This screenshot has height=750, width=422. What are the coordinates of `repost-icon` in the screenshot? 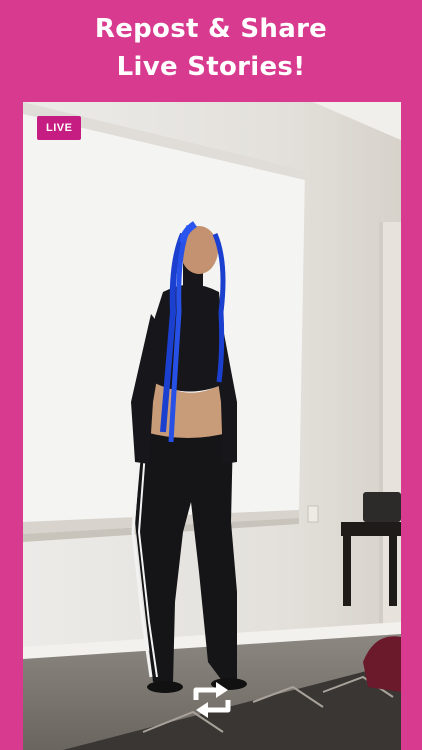 It's located at (212, 700).